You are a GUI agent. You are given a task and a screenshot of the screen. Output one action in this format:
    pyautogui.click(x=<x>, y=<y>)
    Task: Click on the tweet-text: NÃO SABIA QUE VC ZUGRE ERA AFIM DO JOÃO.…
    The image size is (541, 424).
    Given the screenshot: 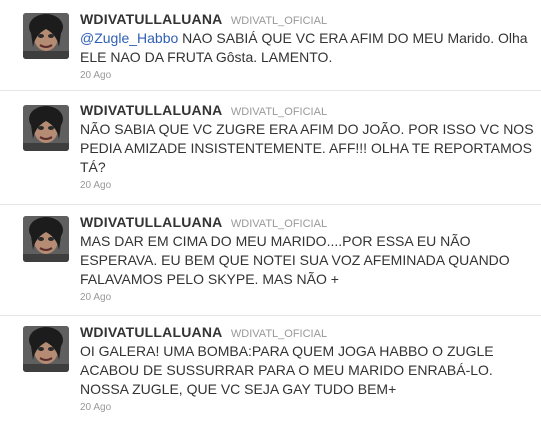 What is the action you would take?
    pyautogui.click(x=307, y=148)
    